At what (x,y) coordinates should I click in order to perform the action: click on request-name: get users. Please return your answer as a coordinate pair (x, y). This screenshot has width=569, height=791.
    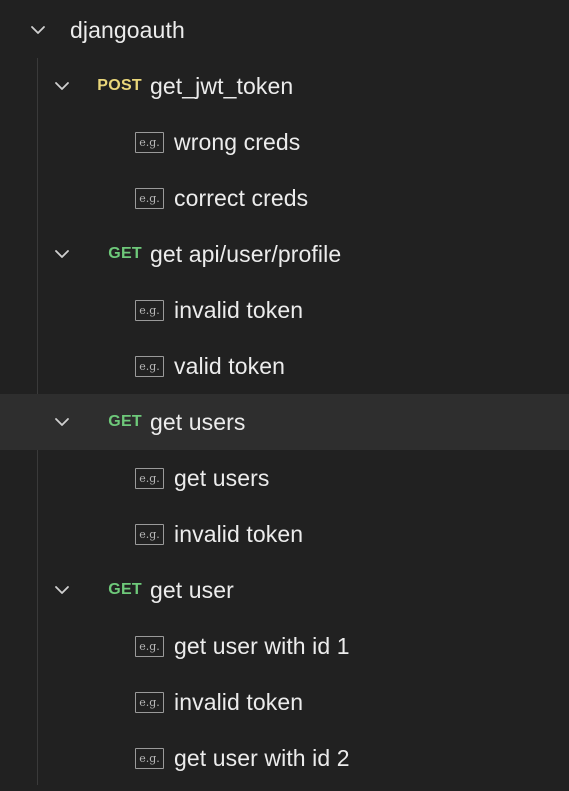
    Looking at the image, I should click on (198, 421).